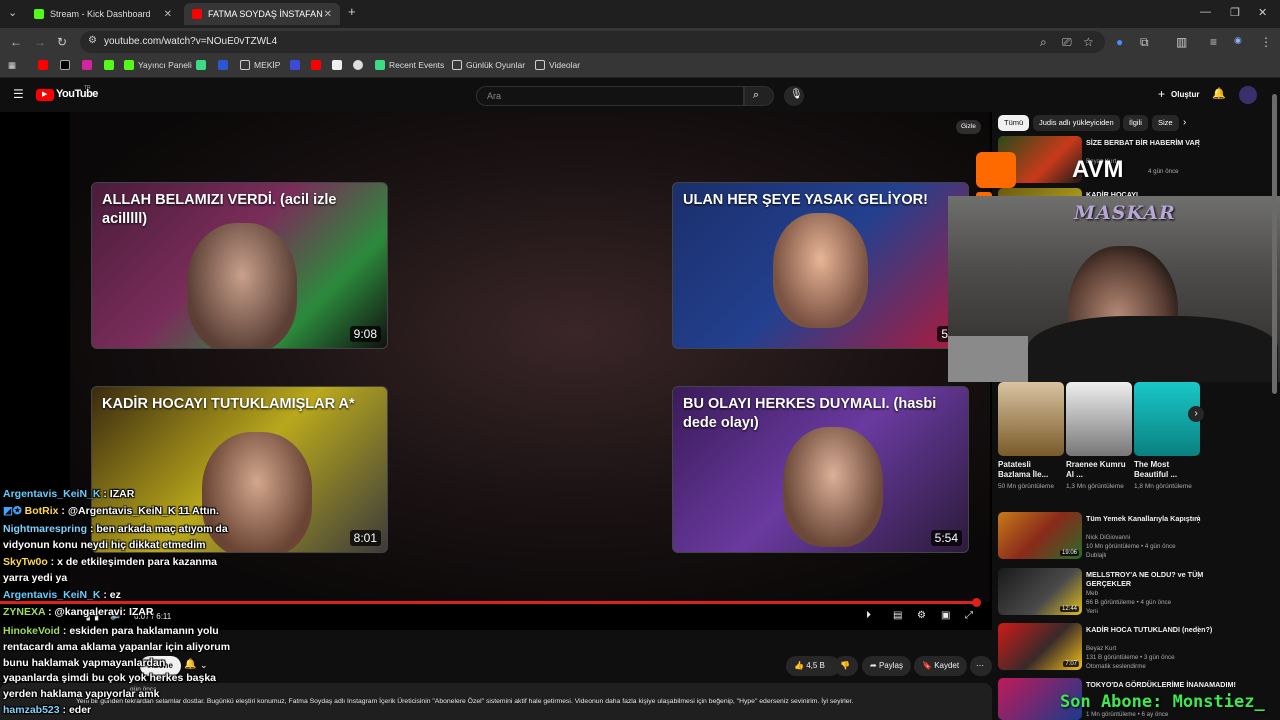 Image resolution: width=1280 pixels, height=720 pixels. What do you see at coordinates (1266, 42) in the screenshot?
I see `menu-kebab-icon: ⋮` at bounding box center [1266, 42].